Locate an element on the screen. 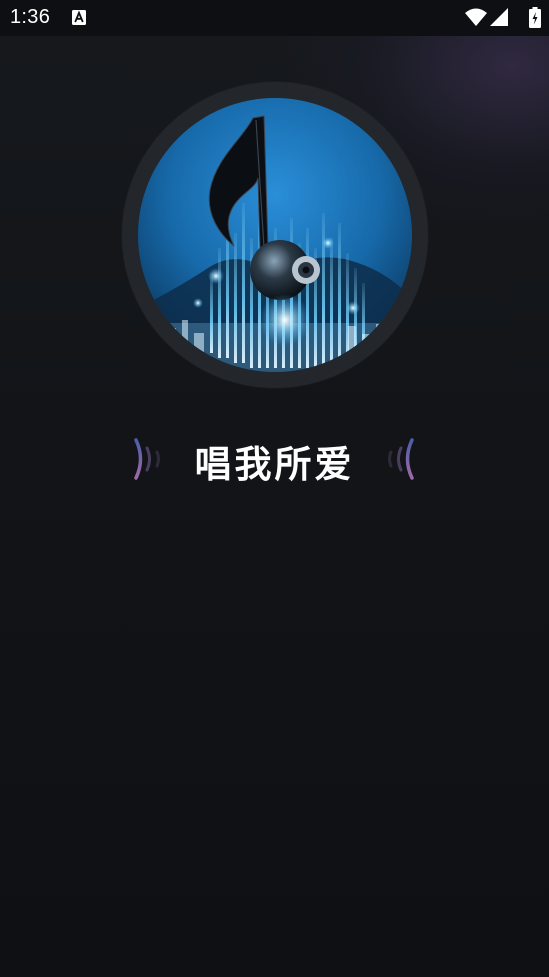 Image resolution: width=549 pixels, height=977 pixels. app-title: 唱我所爱 is located at coordinates (274, 464).